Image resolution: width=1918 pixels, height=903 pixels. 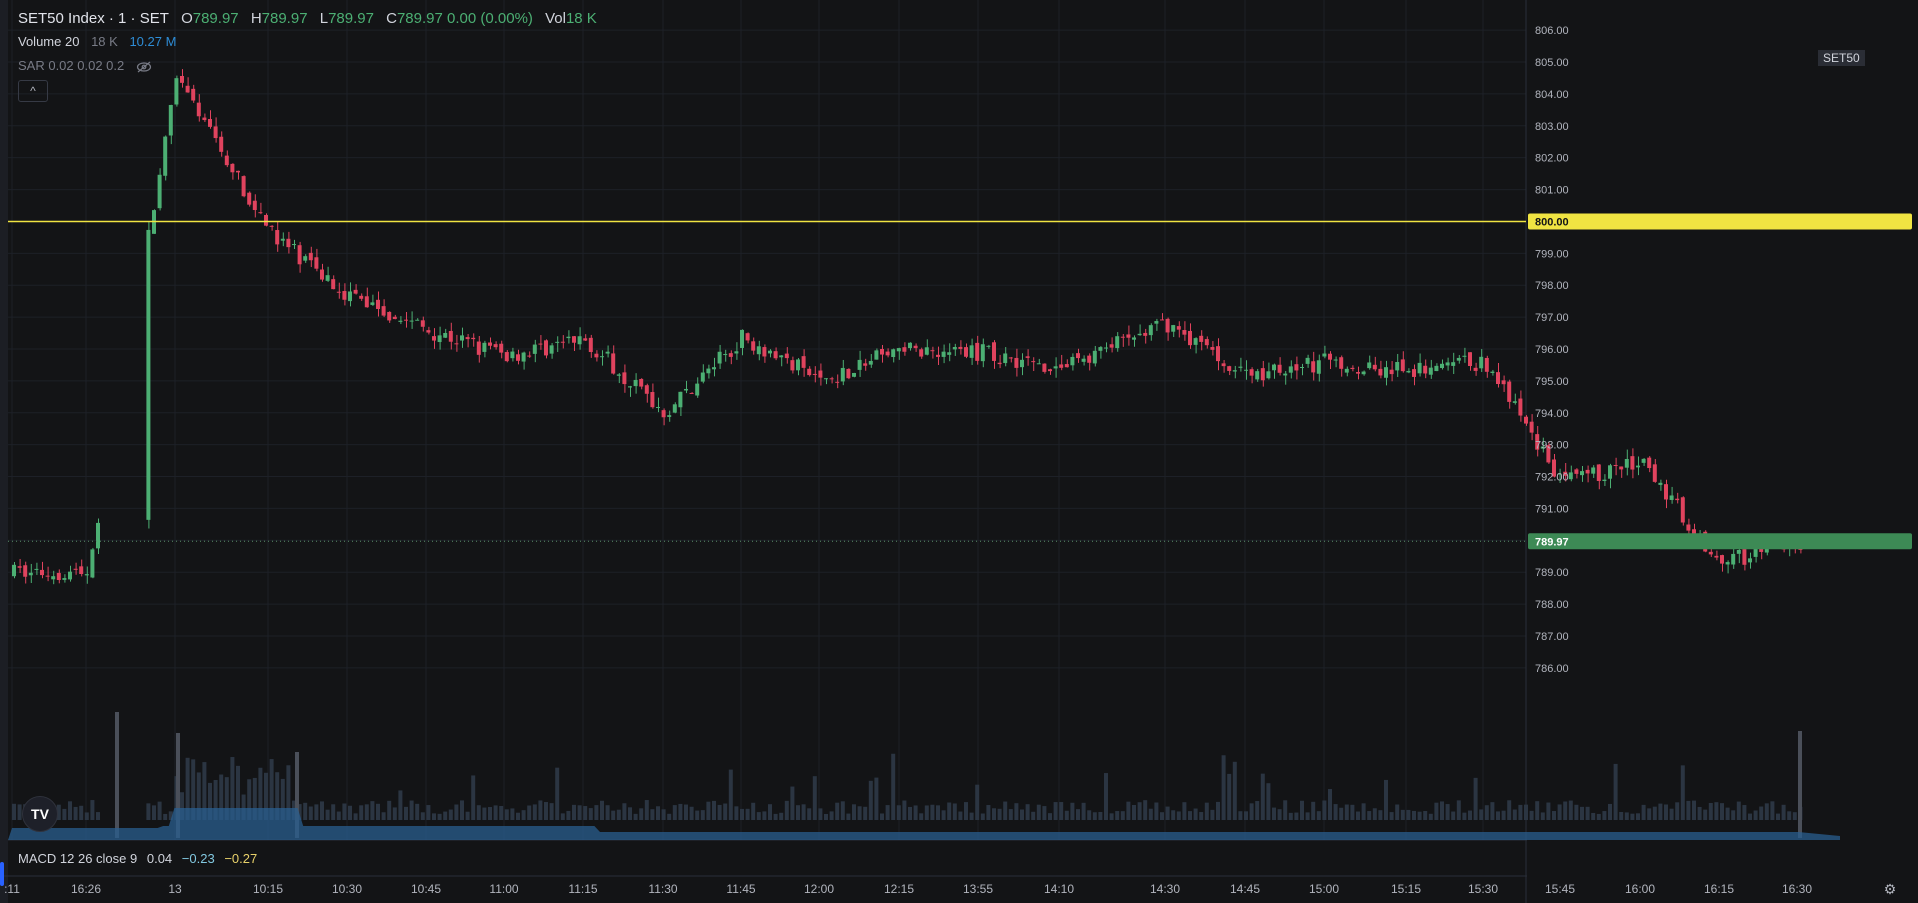 What do you see at coordinates (1841, 58) in the screenshot?
I see `symbol-badge: SET50` at bounding box center [1841, 58].